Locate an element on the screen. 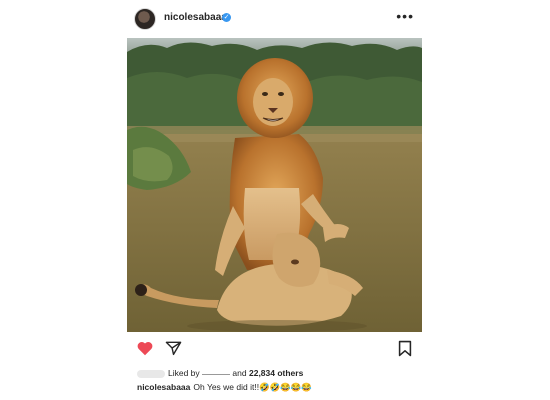 Image resolution: width=550 pixels, height=400 pixels. redacted-username is located at coordinates (216, 374).